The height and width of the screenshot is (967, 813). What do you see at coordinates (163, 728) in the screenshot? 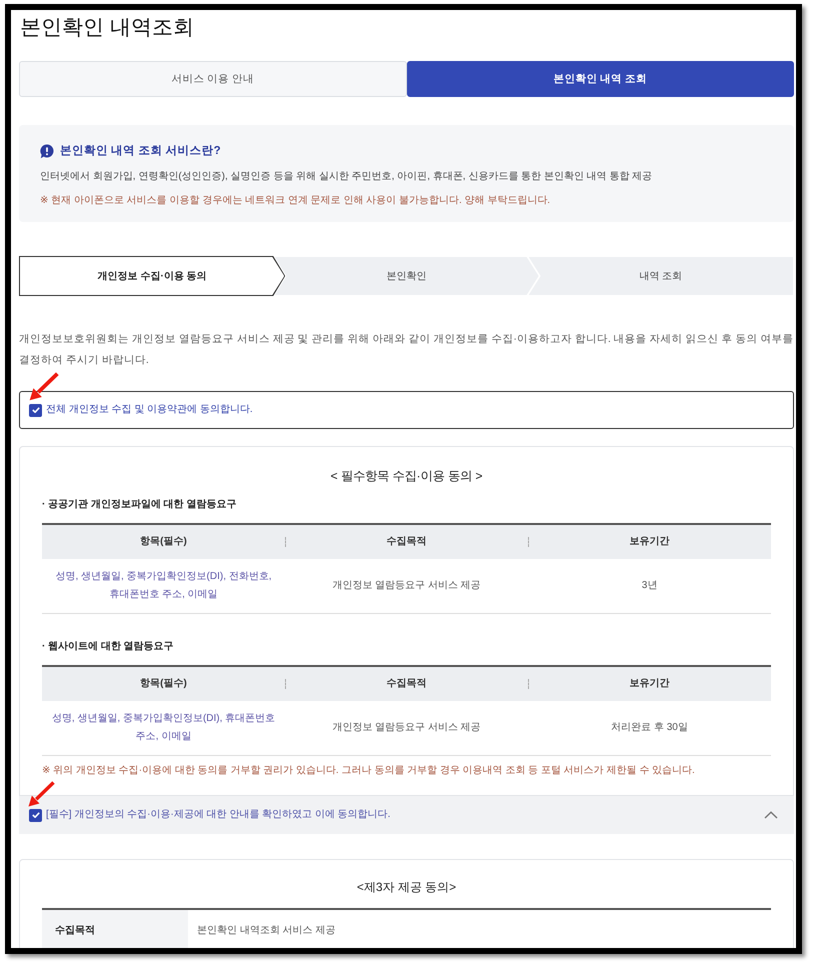
I see `table-cell: 성명, 생년월일, 중복가입확인정보(DI), 휴대폰번호 주소, 이메일` at bounding box center [163, 728].